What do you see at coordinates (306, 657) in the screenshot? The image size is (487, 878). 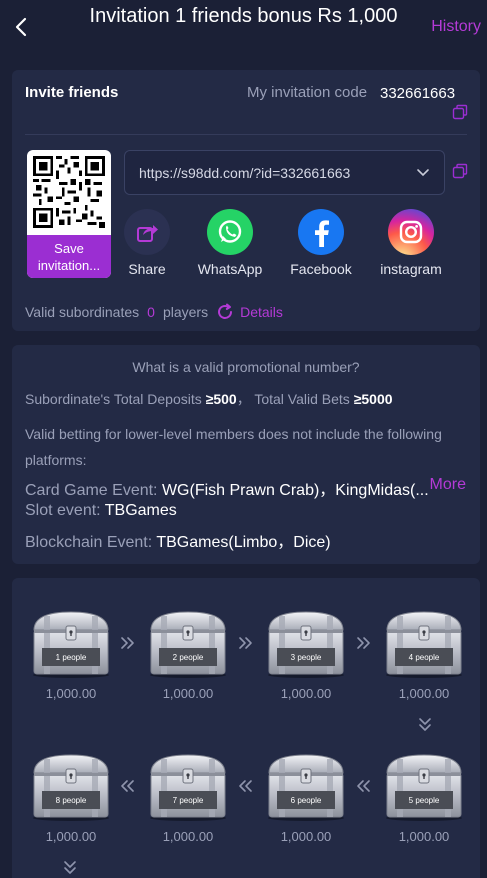 I see `chest-label: 3 people` at bounding box center [306, 657].